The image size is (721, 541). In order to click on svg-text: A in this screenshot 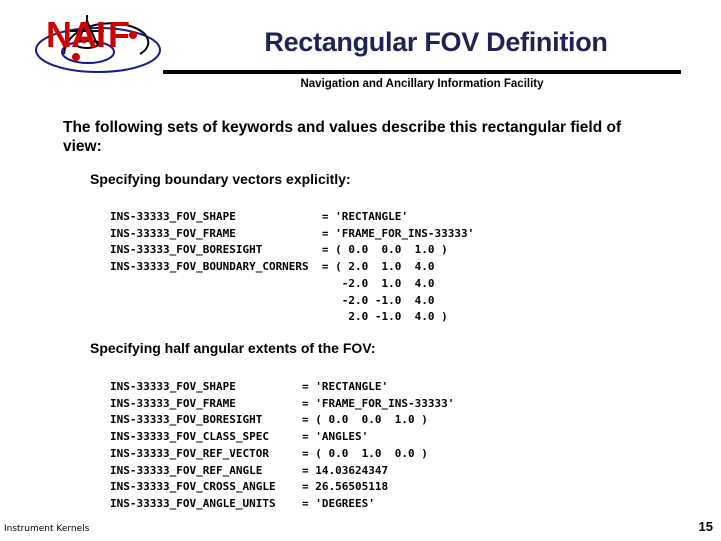, I will do `click(84, 34)`.